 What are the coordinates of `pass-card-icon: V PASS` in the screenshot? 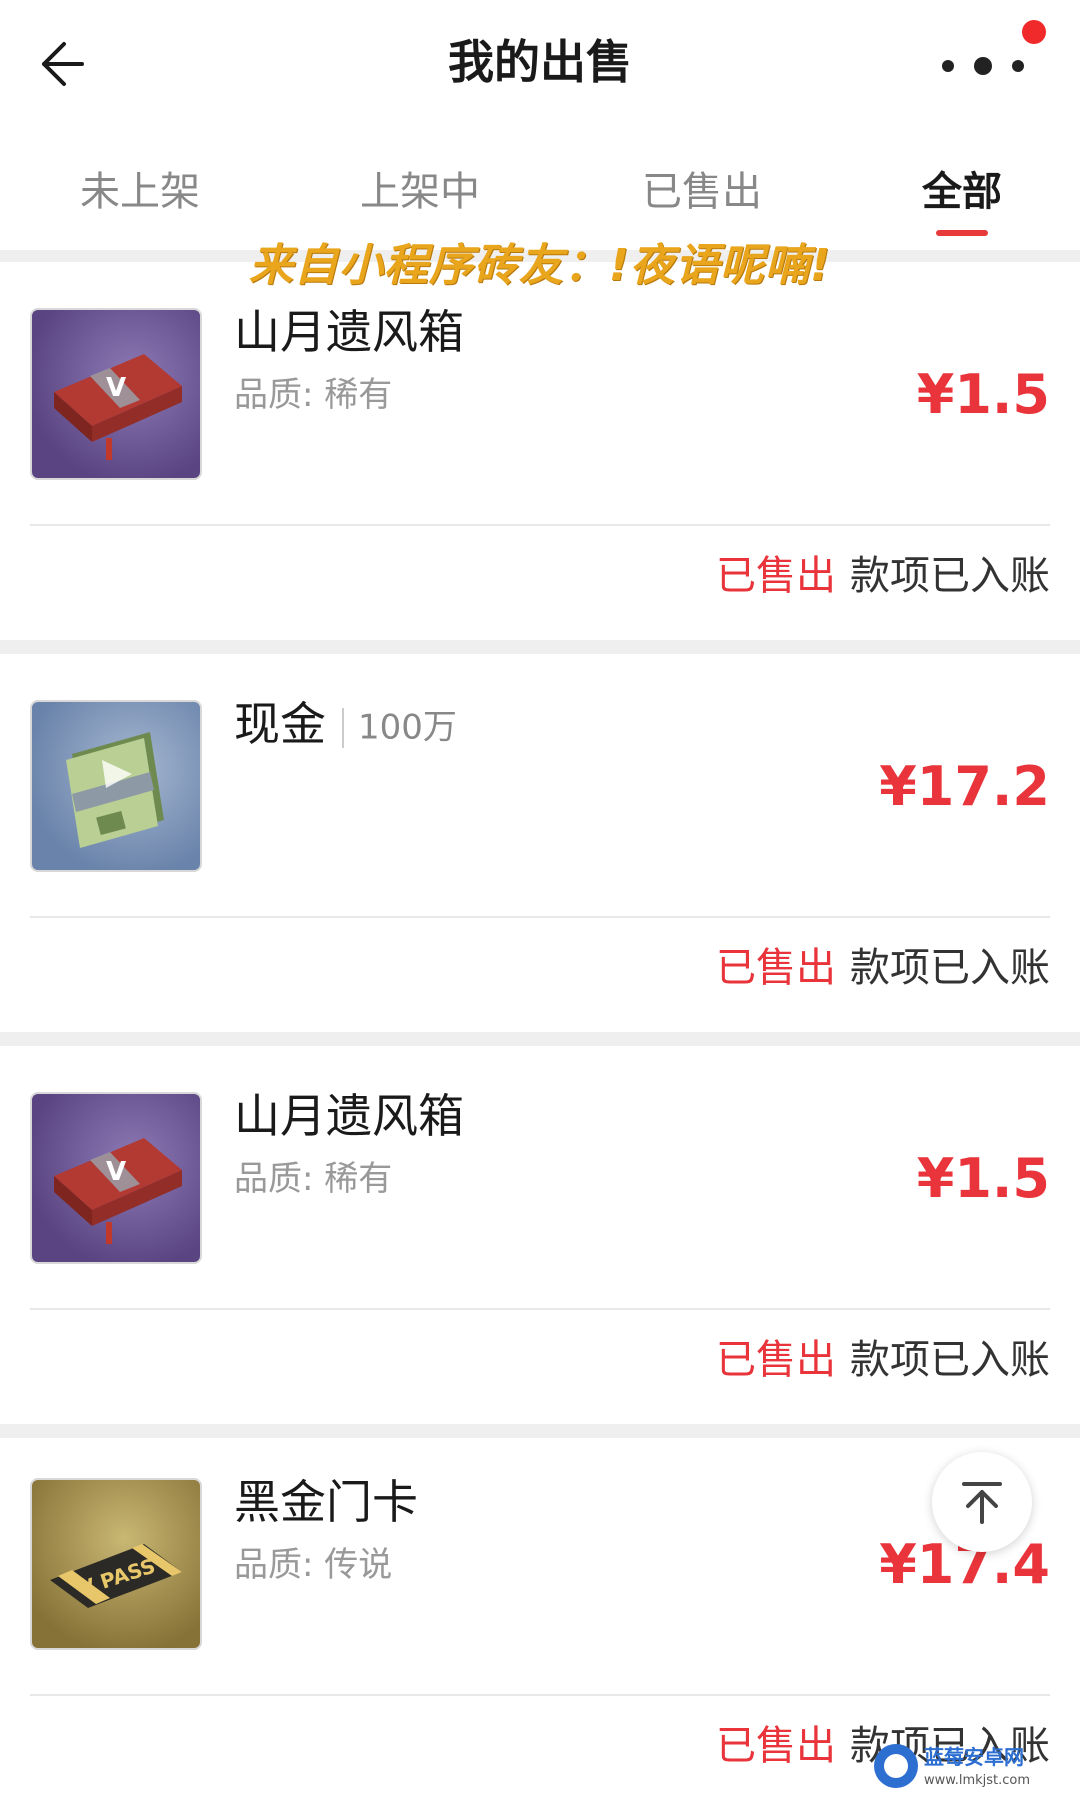 It's located at (116, 1576).